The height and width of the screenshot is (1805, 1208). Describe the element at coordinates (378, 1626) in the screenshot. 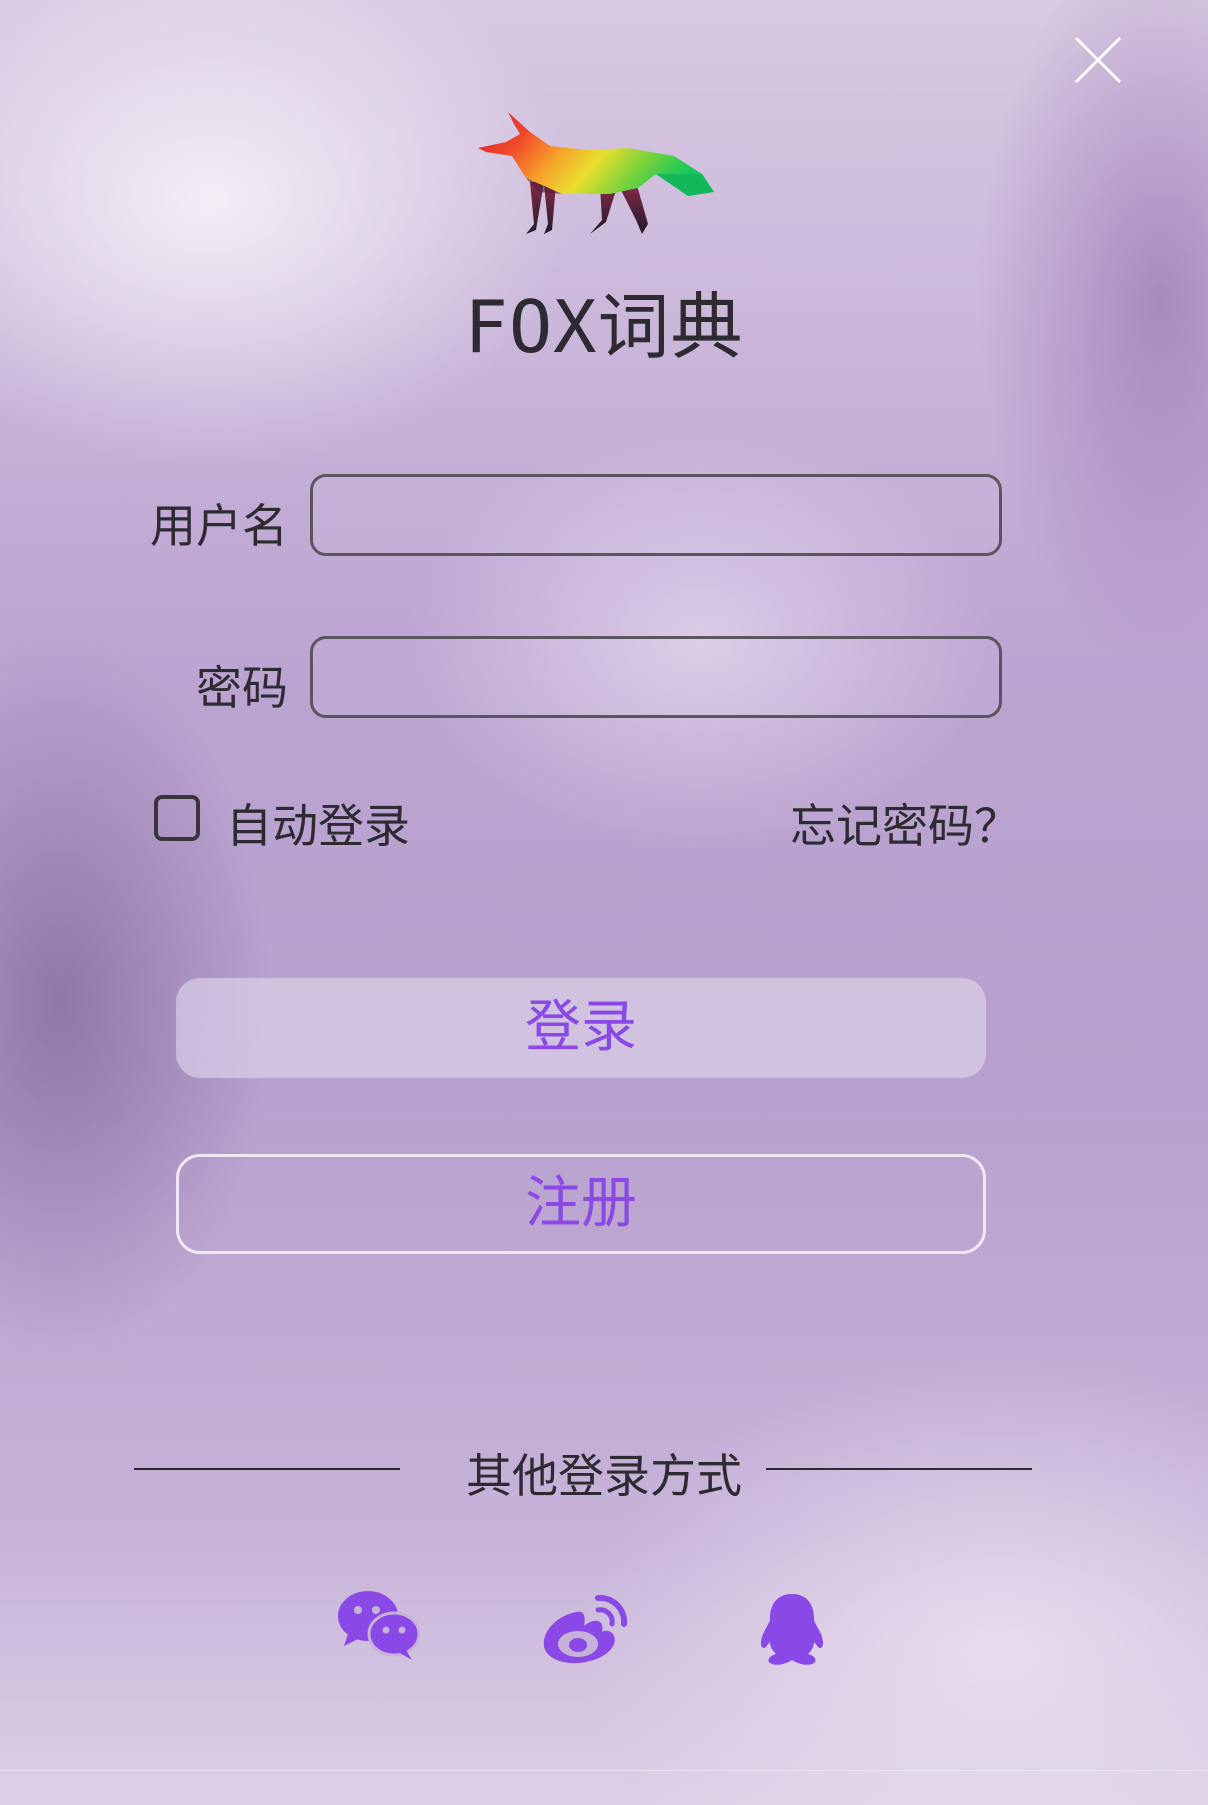

I see `wechat-icon` at that location.